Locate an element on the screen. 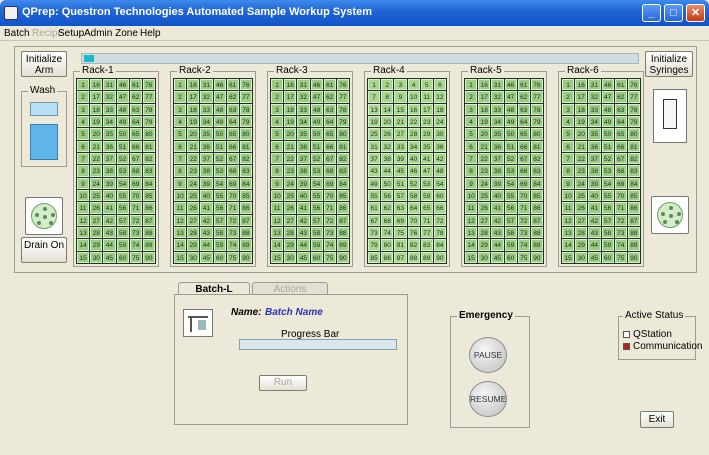 This screenshot has height=455, width=709. vial-position: 86 is located at coordinates (387, 257).